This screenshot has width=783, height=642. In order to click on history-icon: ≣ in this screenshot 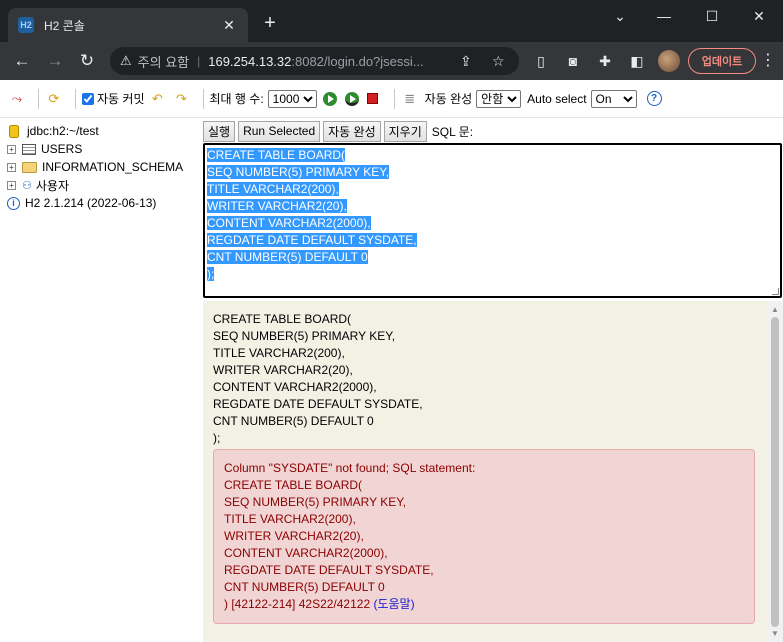, I will do `click(410, 99)`.